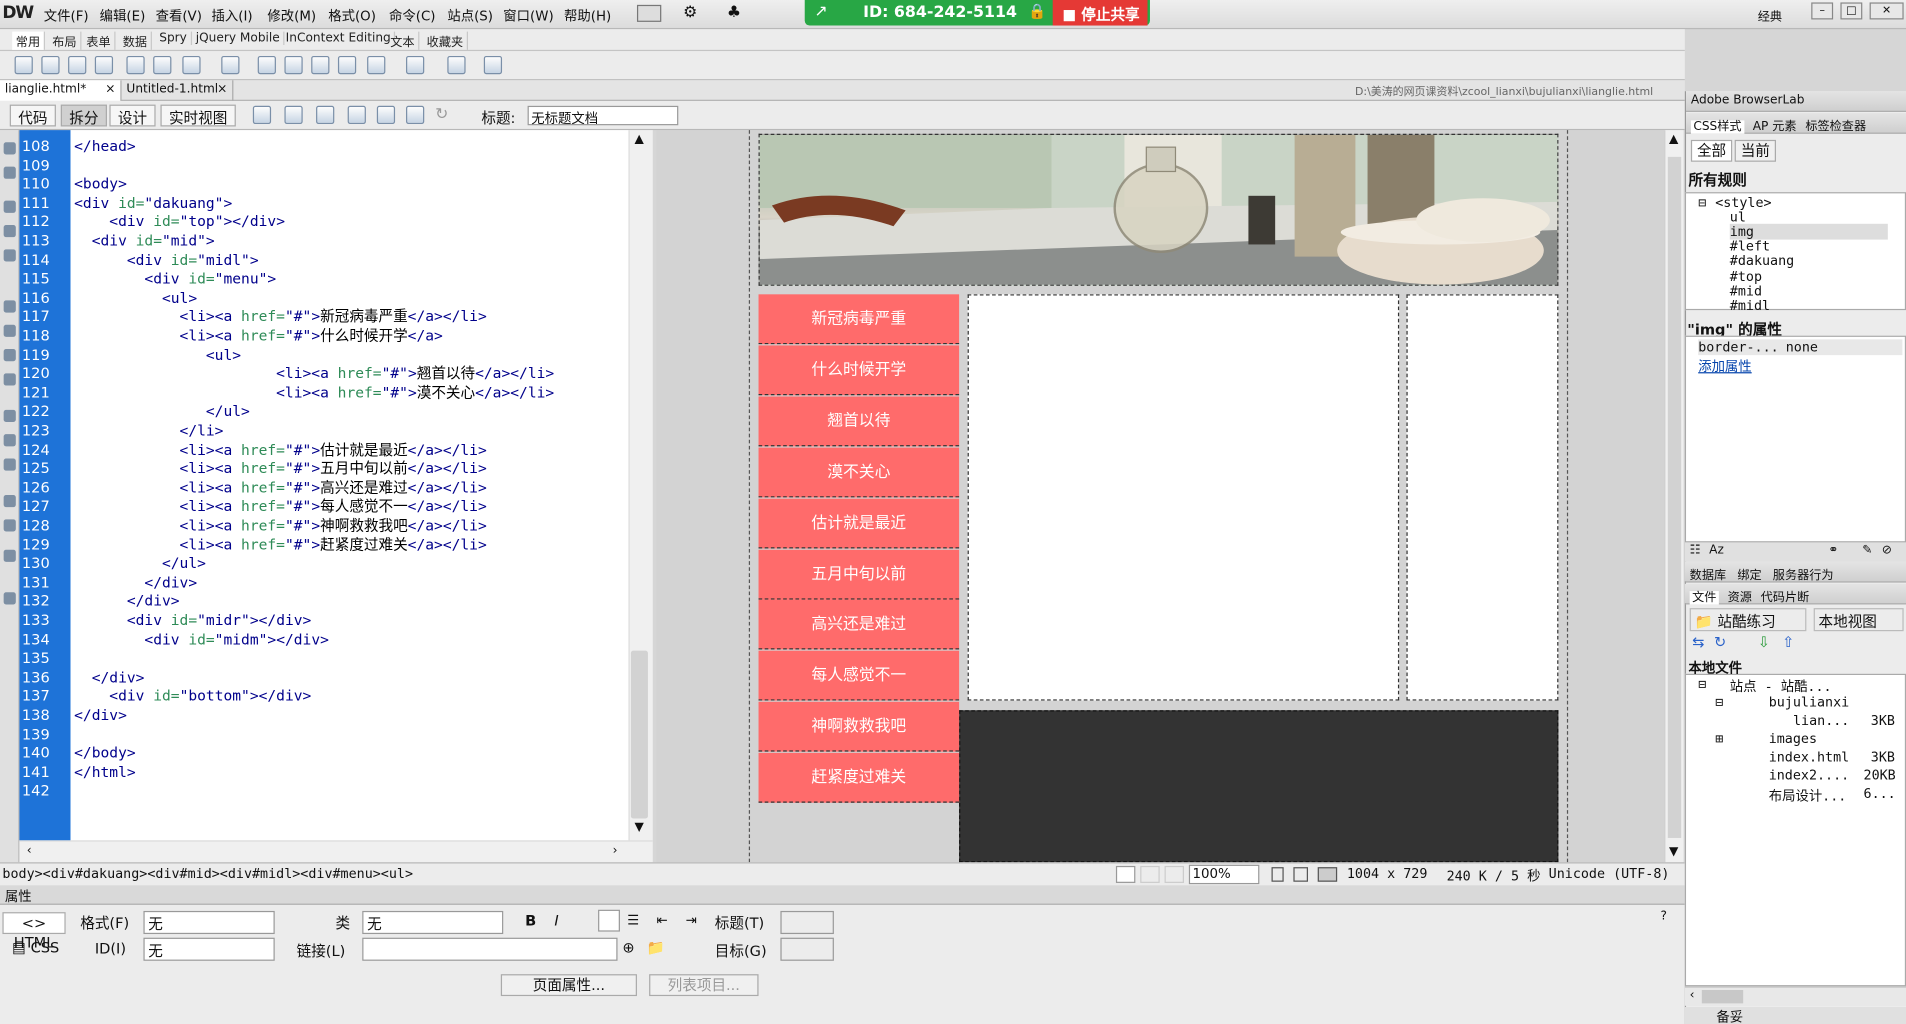  What do you see at coordinates (807, 922) in the screenshot?
I see `title-prop-input` at bounding box center [807, 922].